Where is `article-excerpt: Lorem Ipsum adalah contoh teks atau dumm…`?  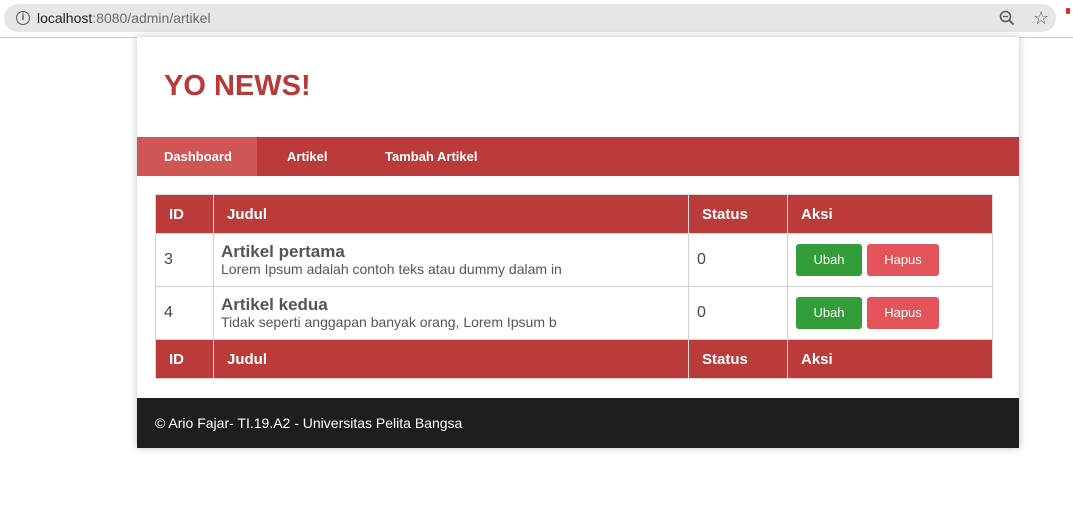
article-excerpt: Lorem Ipsum adalah contoh teks atau dumm… is located at coordinates (391, 268).